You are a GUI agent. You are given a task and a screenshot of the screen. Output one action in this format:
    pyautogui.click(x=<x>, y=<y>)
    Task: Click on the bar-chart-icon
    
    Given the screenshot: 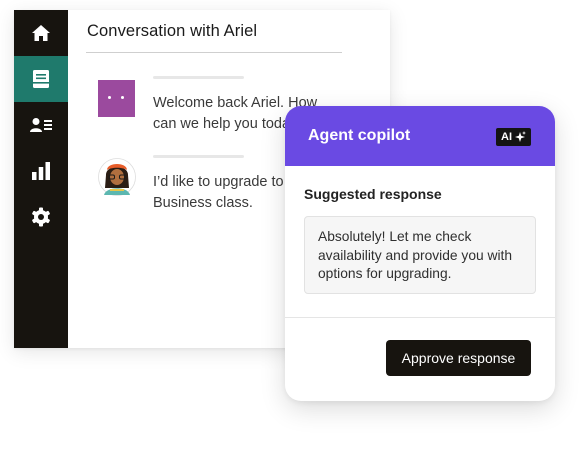 What is the action you would take?
    pyautogui.click(x=41, y=171)
    